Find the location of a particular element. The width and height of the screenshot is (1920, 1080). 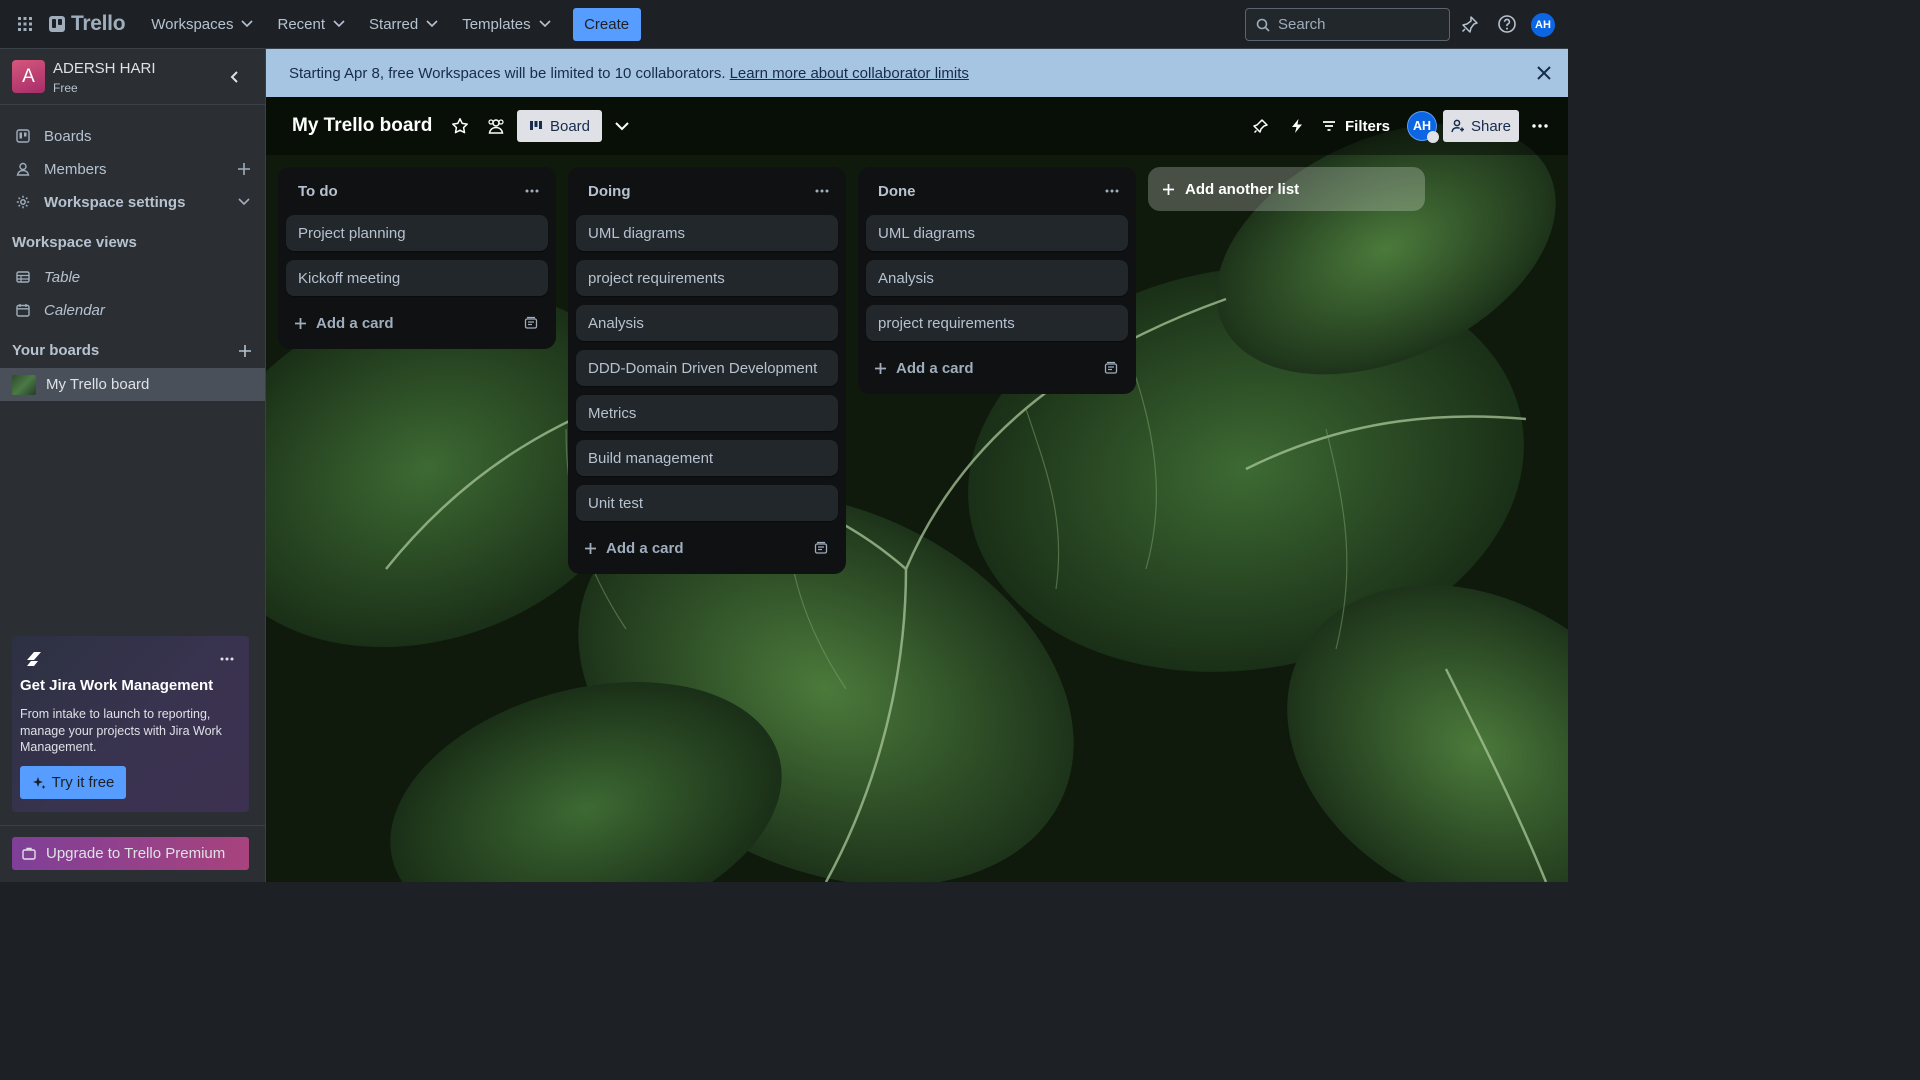

board-member-initials: AH is located at coordinates (1422, 126).